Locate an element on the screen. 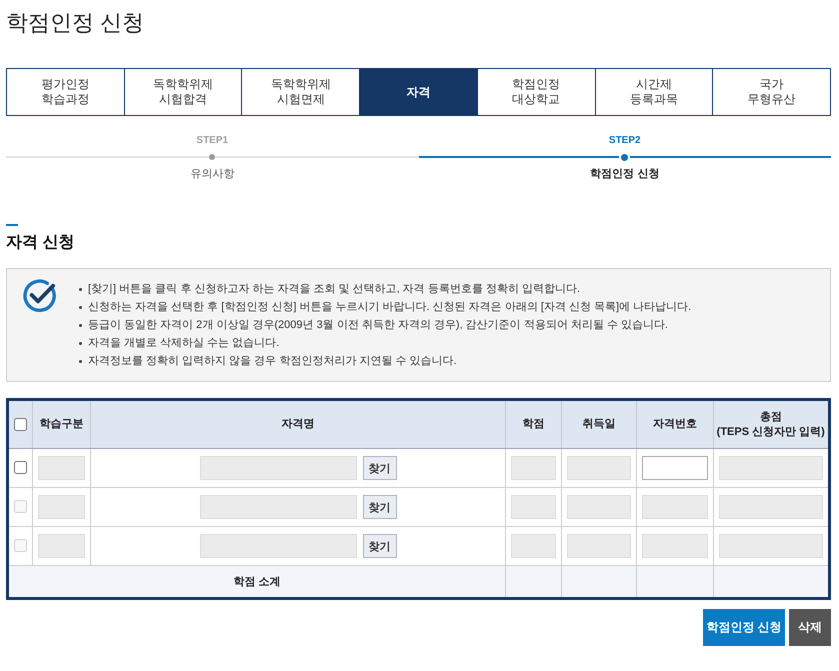 The height and width of the screenshot is (671, 839). notice-text: 자격을 개별로 삭제하실 수는 없습니다. is located at coordinates (184, 343).